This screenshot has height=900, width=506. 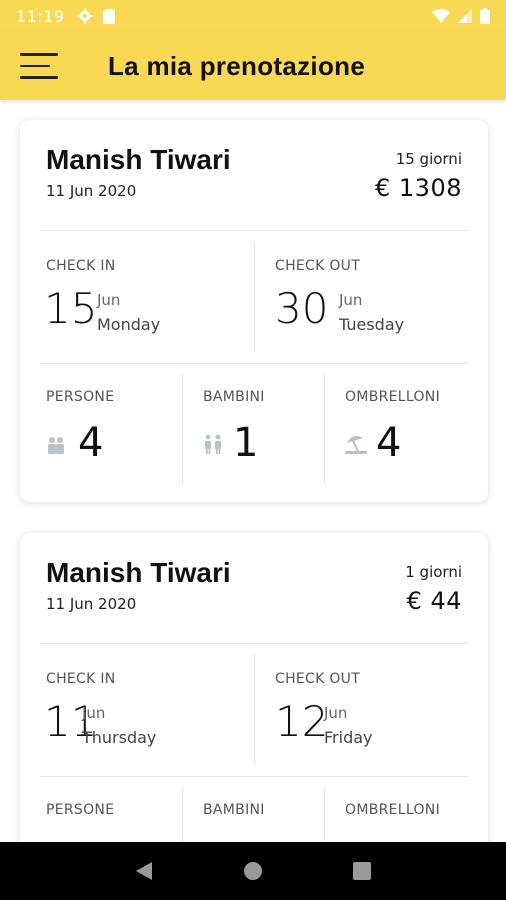 I want to click on hamburger-menu-icon, so click(x=42, y=66).